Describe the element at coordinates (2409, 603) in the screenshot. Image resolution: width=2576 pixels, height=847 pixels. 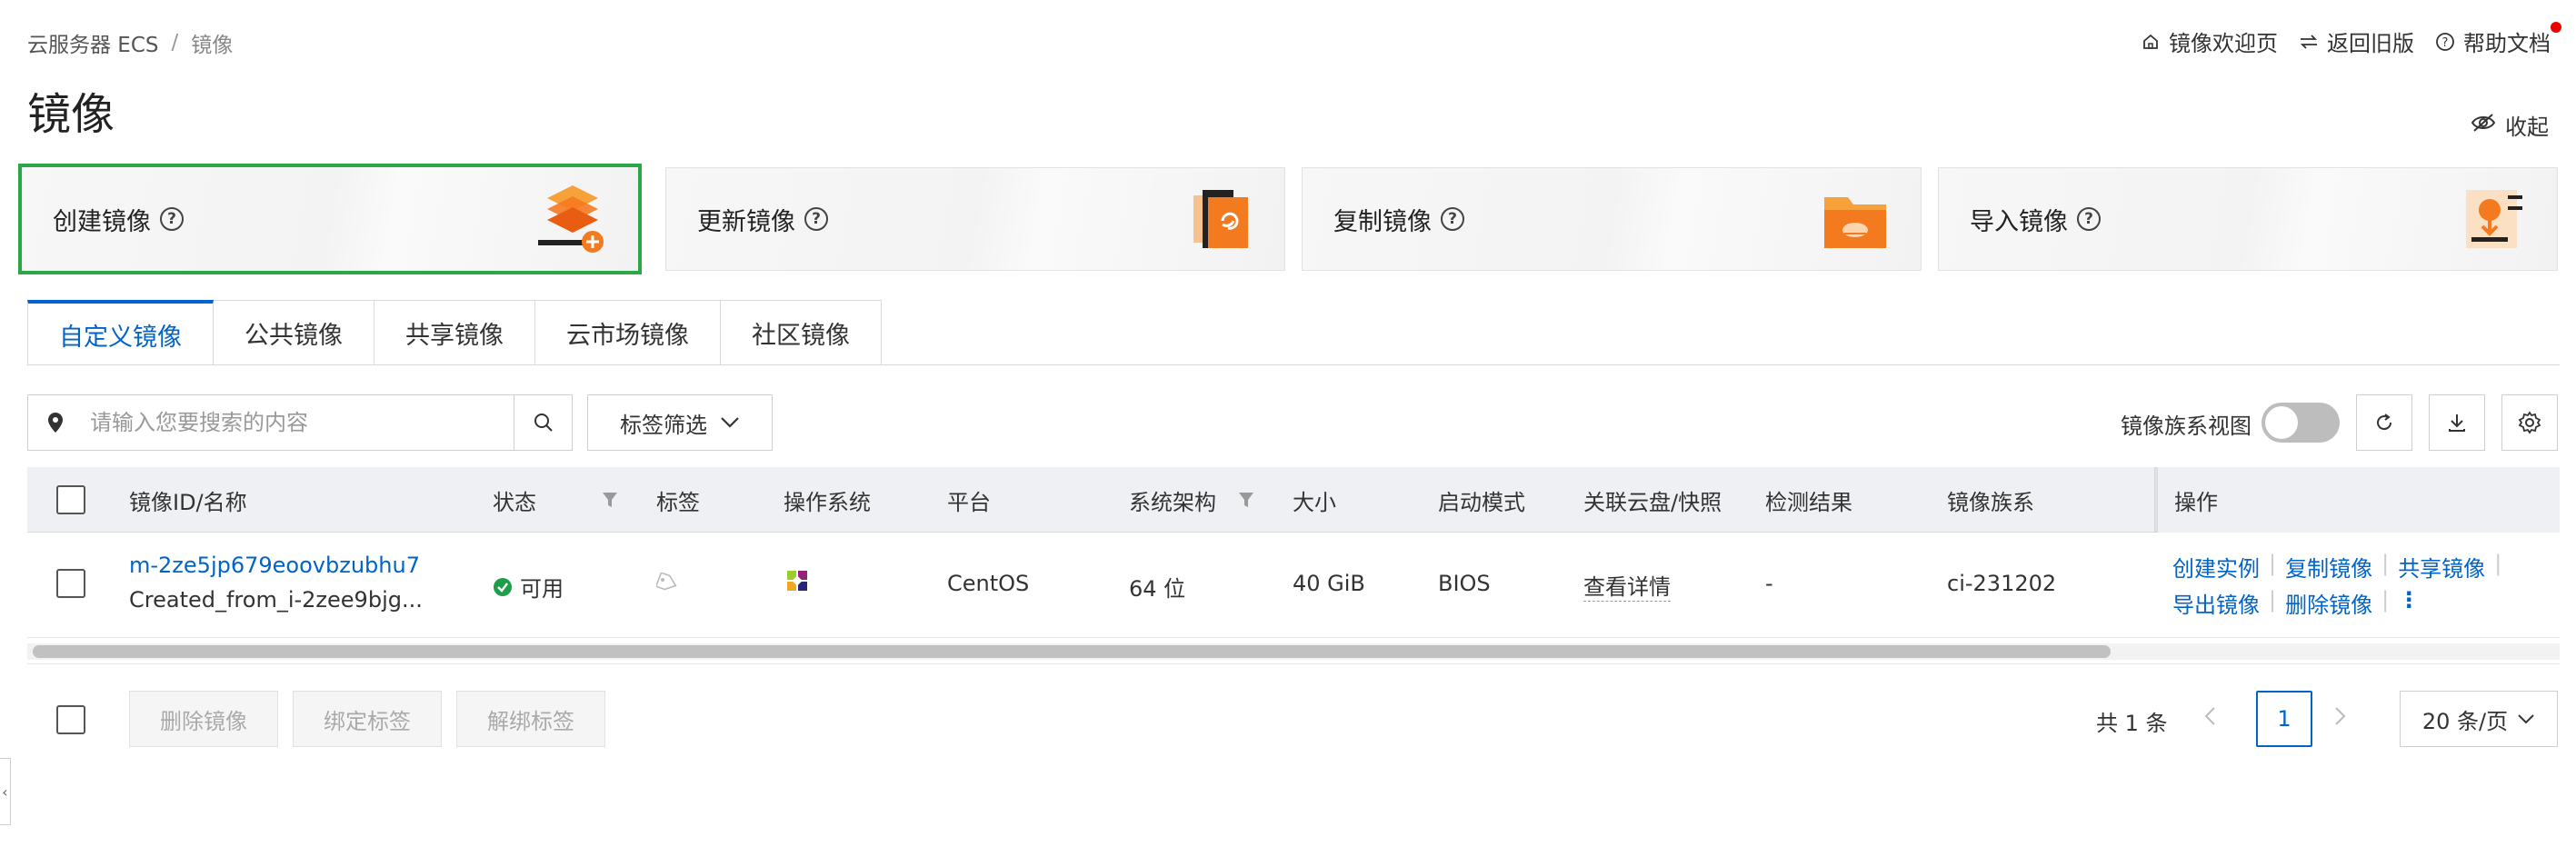
I see `more-actions-button: ⋮` at that location.